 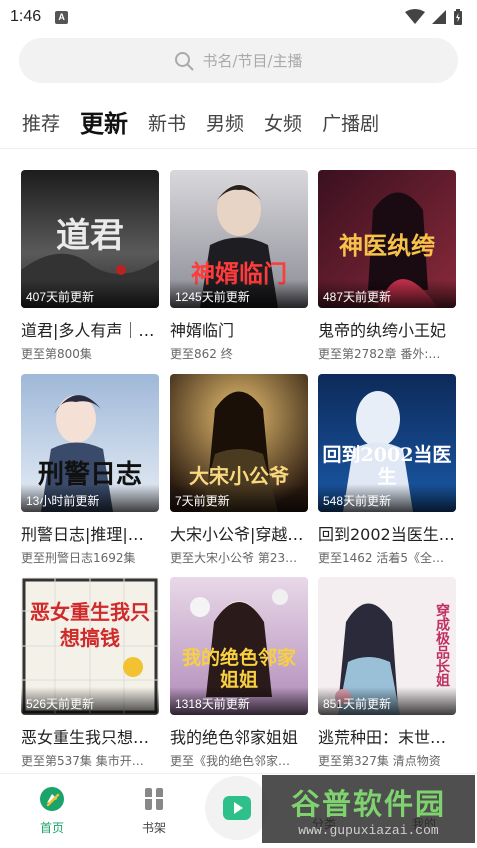 I want to click on search-input: 书名/节目/主播, so click(x=238, y=60).